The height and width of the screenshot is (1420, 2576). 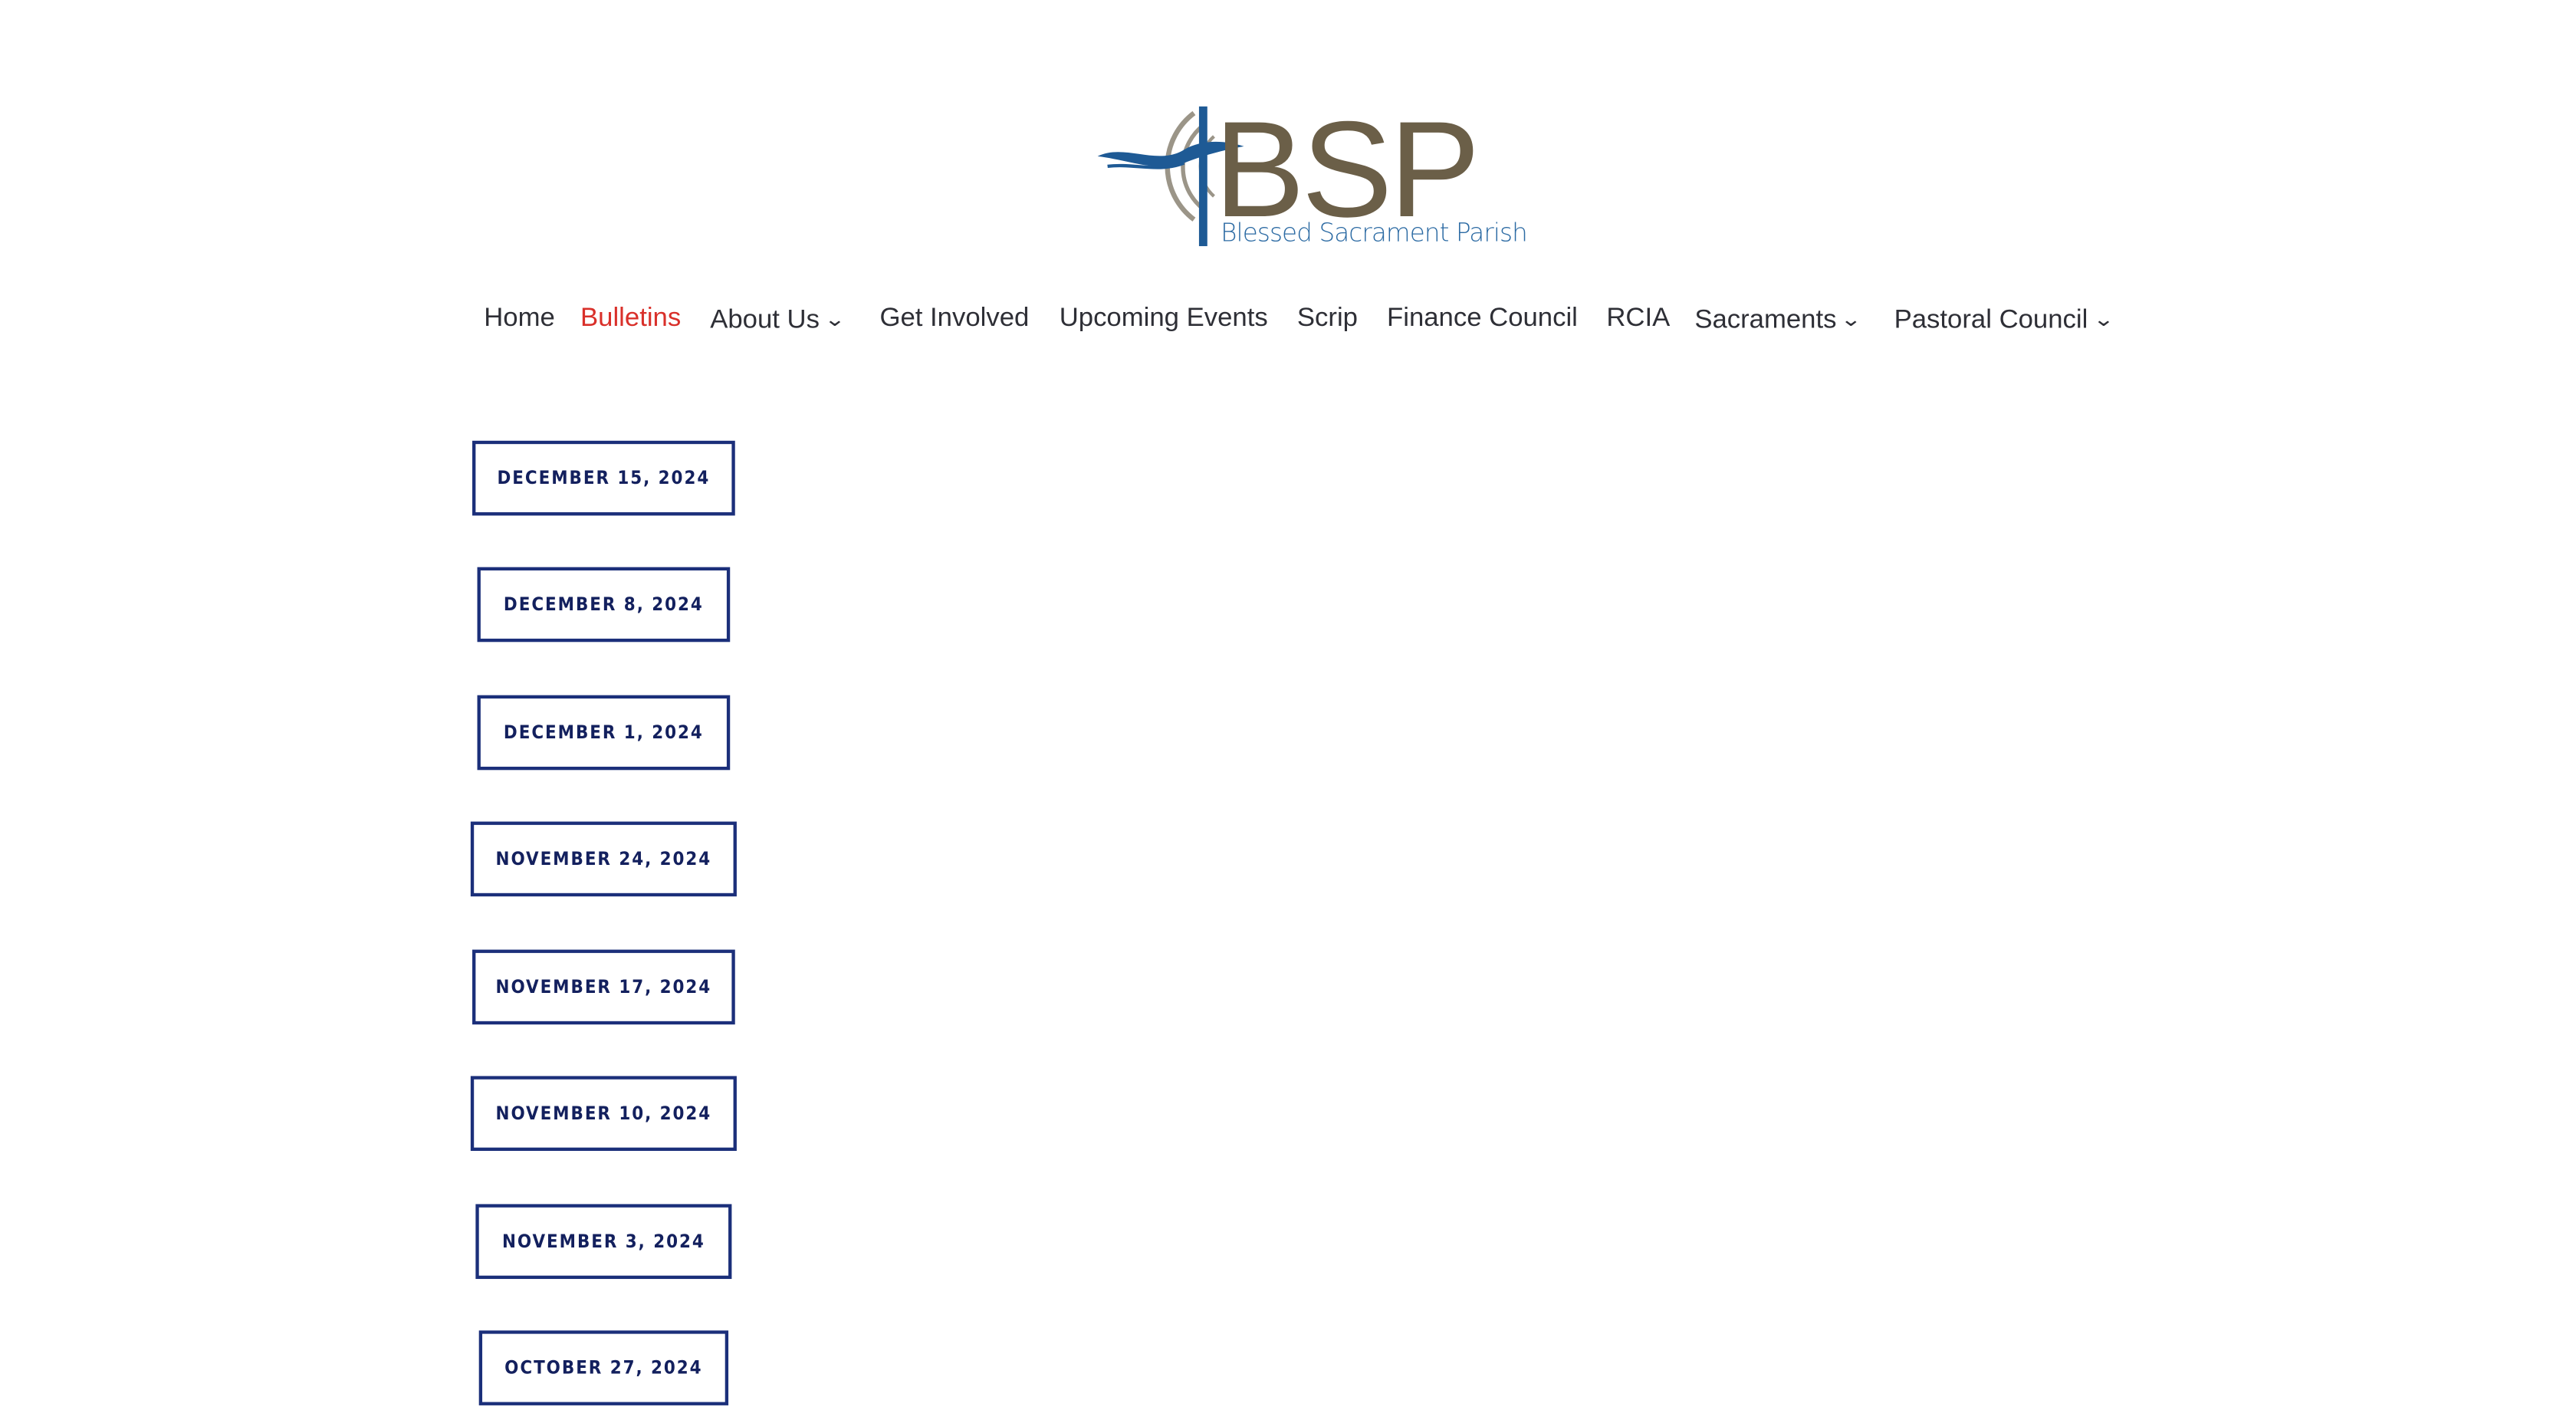 I want to click on bulletin-button: December 15, 2024, so click(x=603, y=478).